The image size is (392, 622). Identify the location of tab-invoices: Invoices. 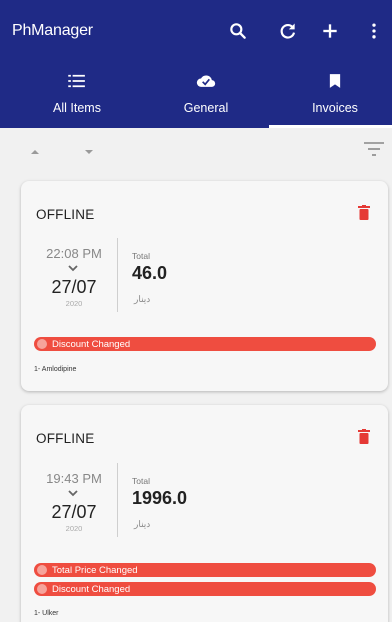
(331, 96).